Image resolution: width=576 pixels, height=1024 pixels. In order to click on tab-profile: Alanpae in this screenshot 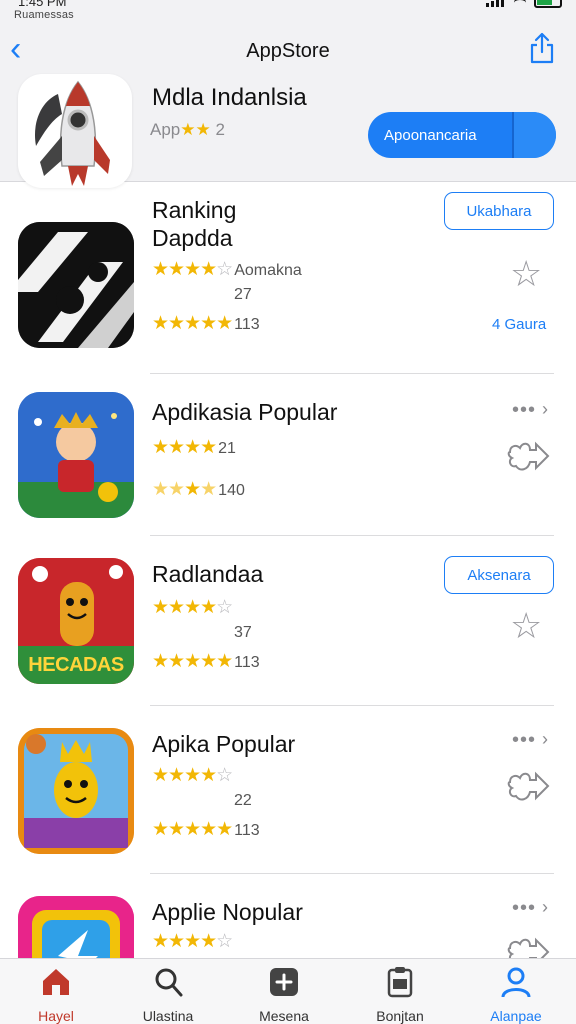, I will do `click(516, 994)`.